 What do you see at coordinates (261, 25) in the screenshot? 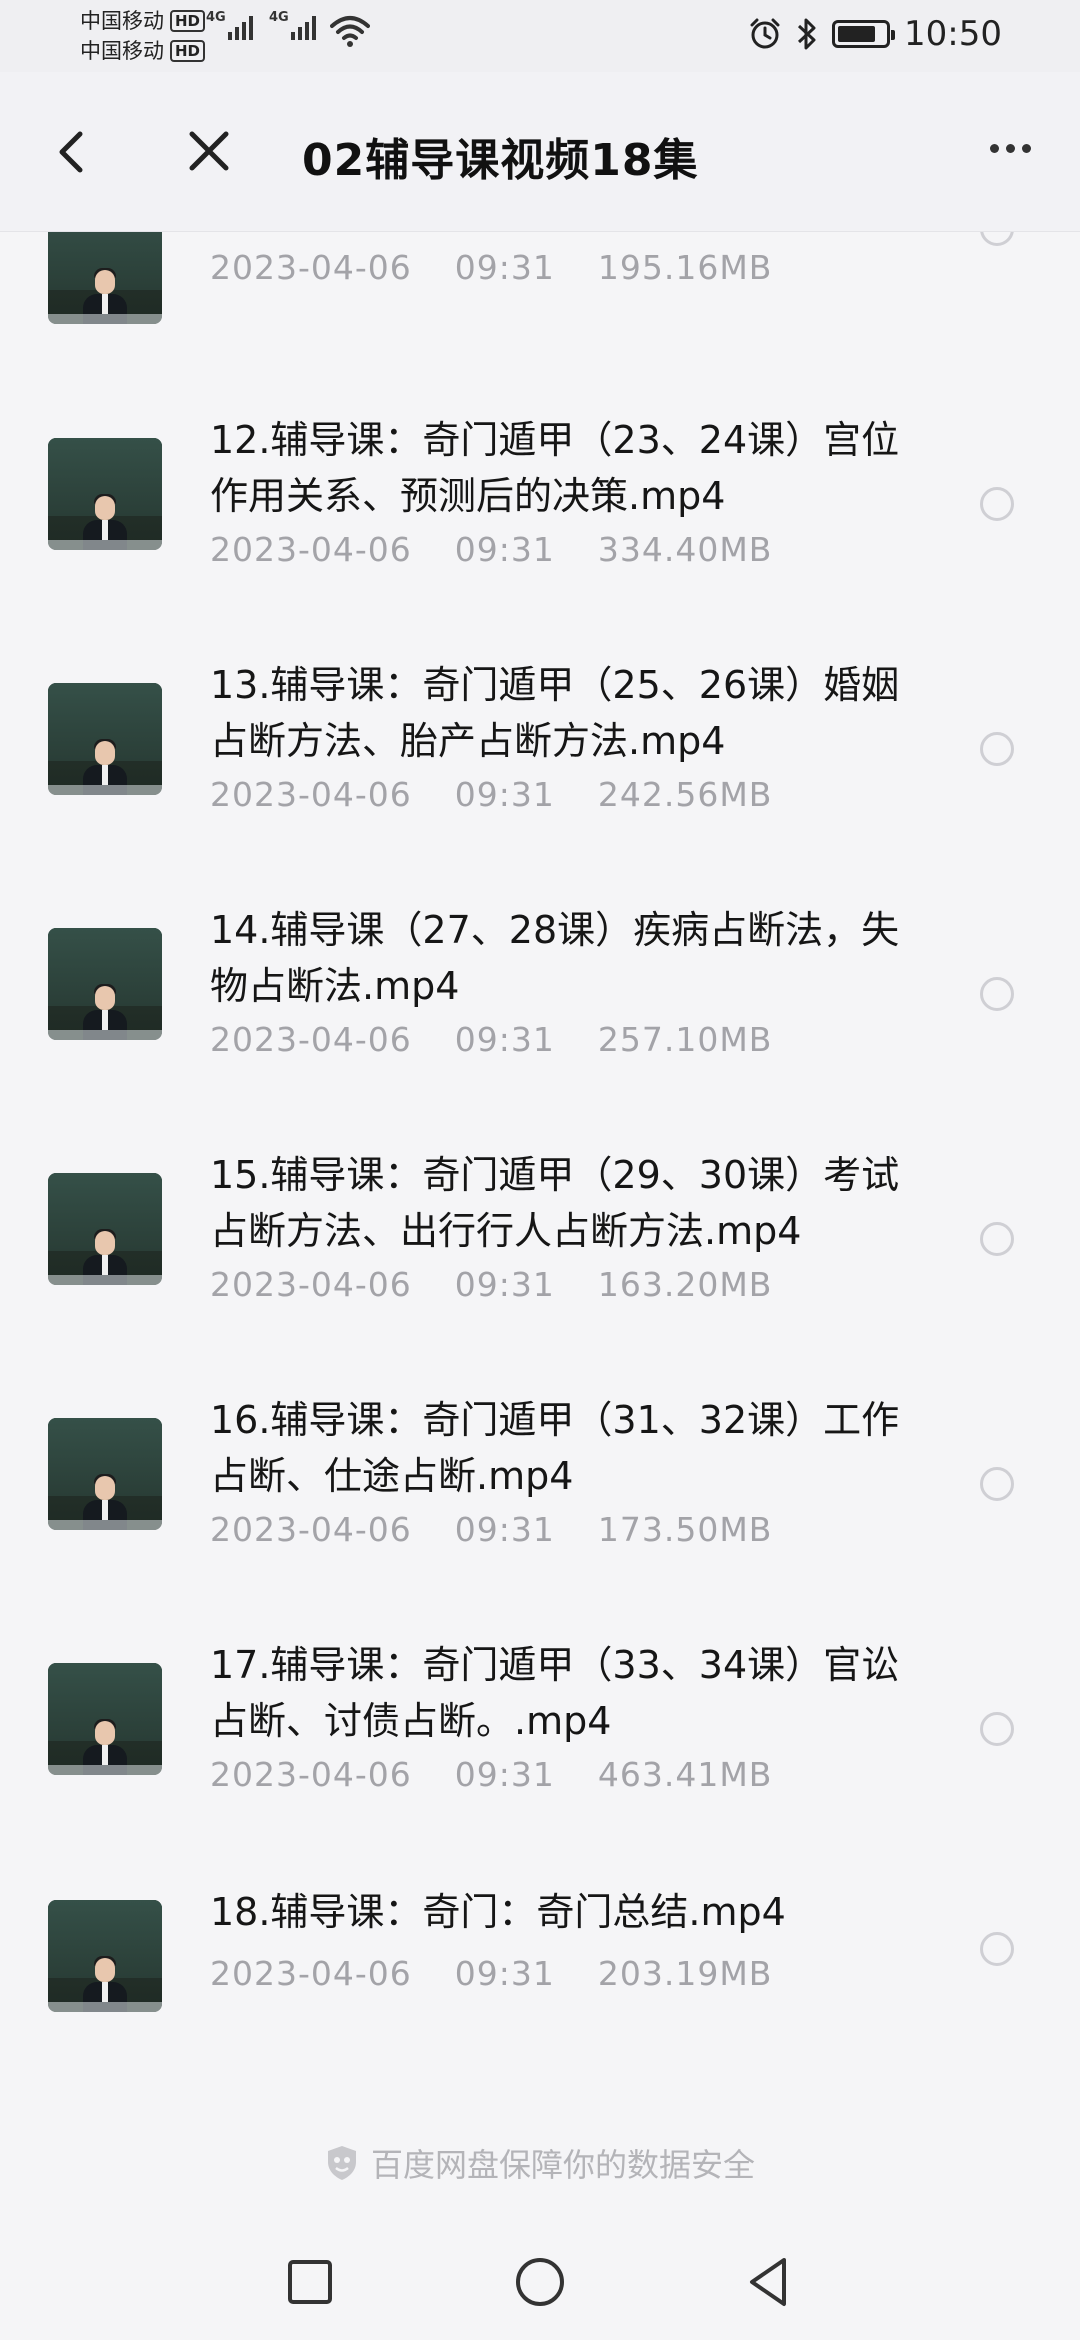
I see `signal-indicators: 4G 4G` at bounding box center [261, 25].